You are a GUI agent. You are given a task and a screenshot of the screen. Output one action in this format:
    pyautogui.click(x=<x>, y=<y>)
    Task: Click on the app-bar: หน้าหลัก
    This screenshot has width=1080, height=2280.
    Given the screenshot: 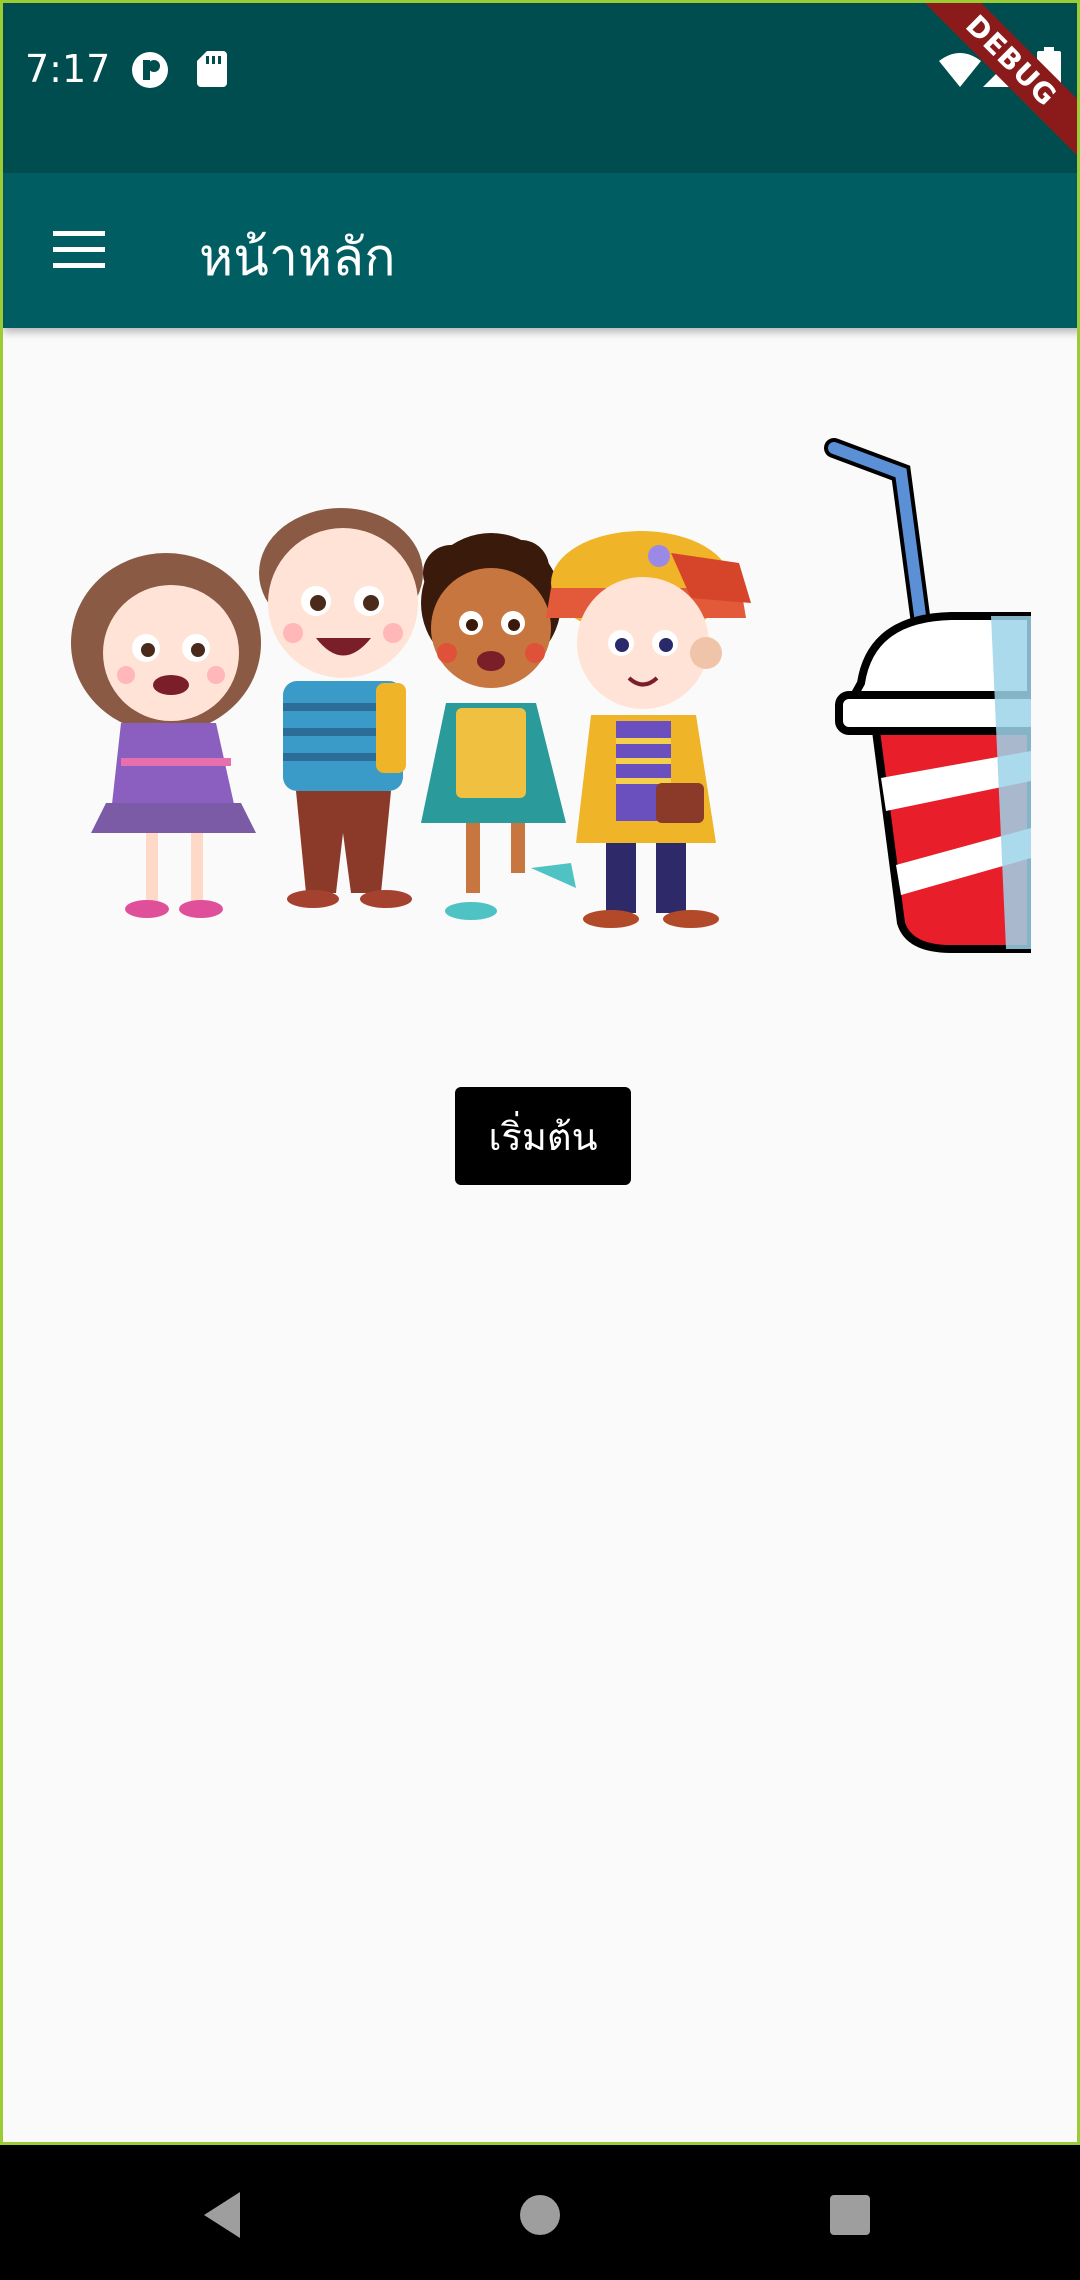 What is the action you would take?
    pyautogui.click(x=540, y=250)
    